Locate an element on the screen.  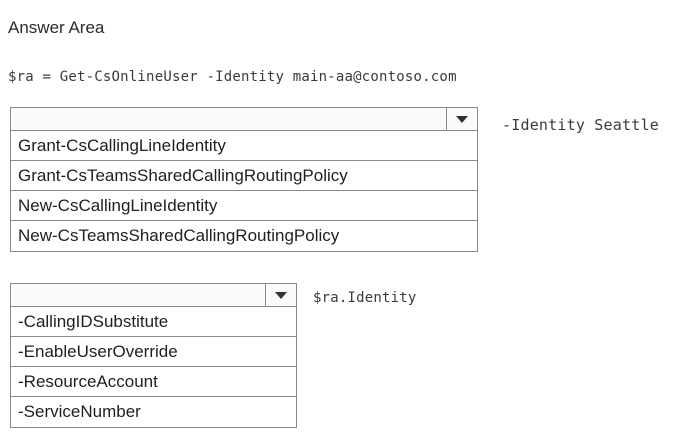
parameter-option: -ResourceAccount is located at coordinates (153, 382).